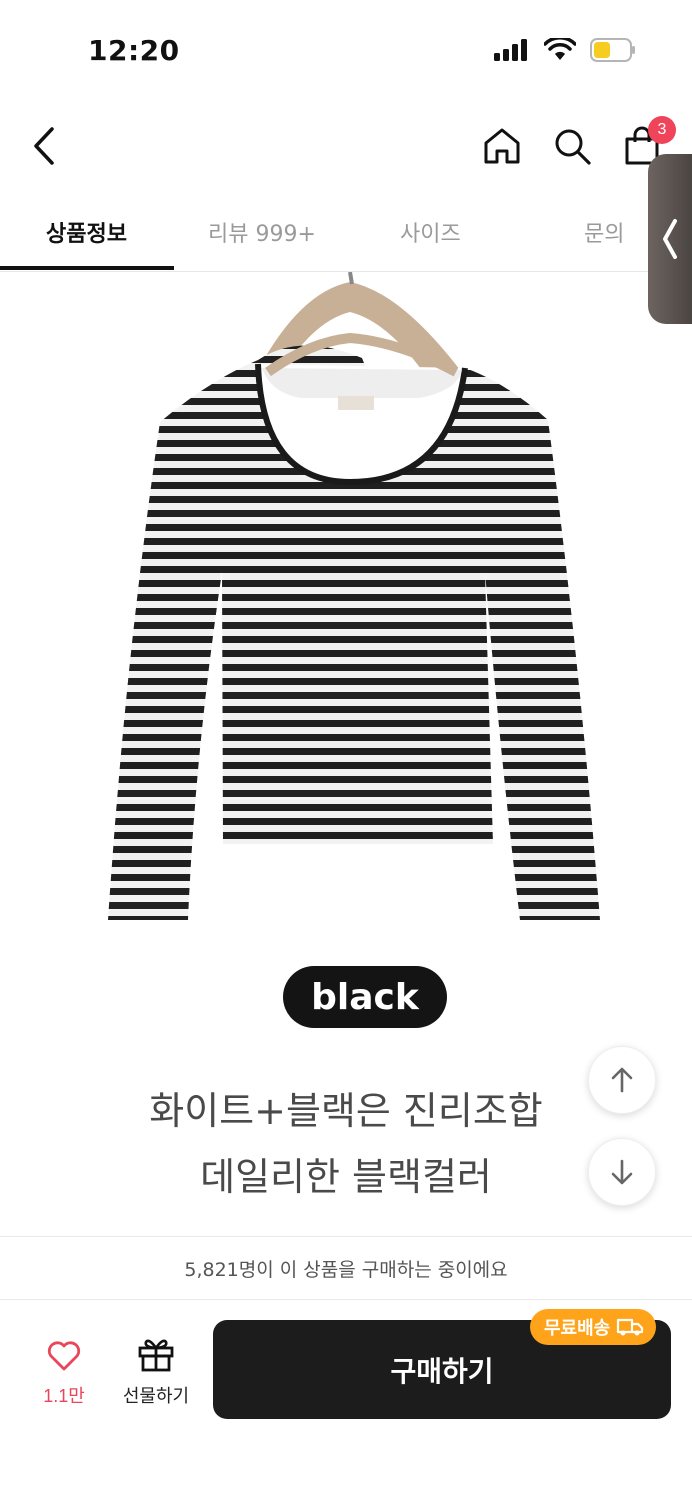 This screenshot has width=692, height=1500. Describe the element at coordinates (365, 997) in the screenshot. I see `color-label-pill: black` at that location.